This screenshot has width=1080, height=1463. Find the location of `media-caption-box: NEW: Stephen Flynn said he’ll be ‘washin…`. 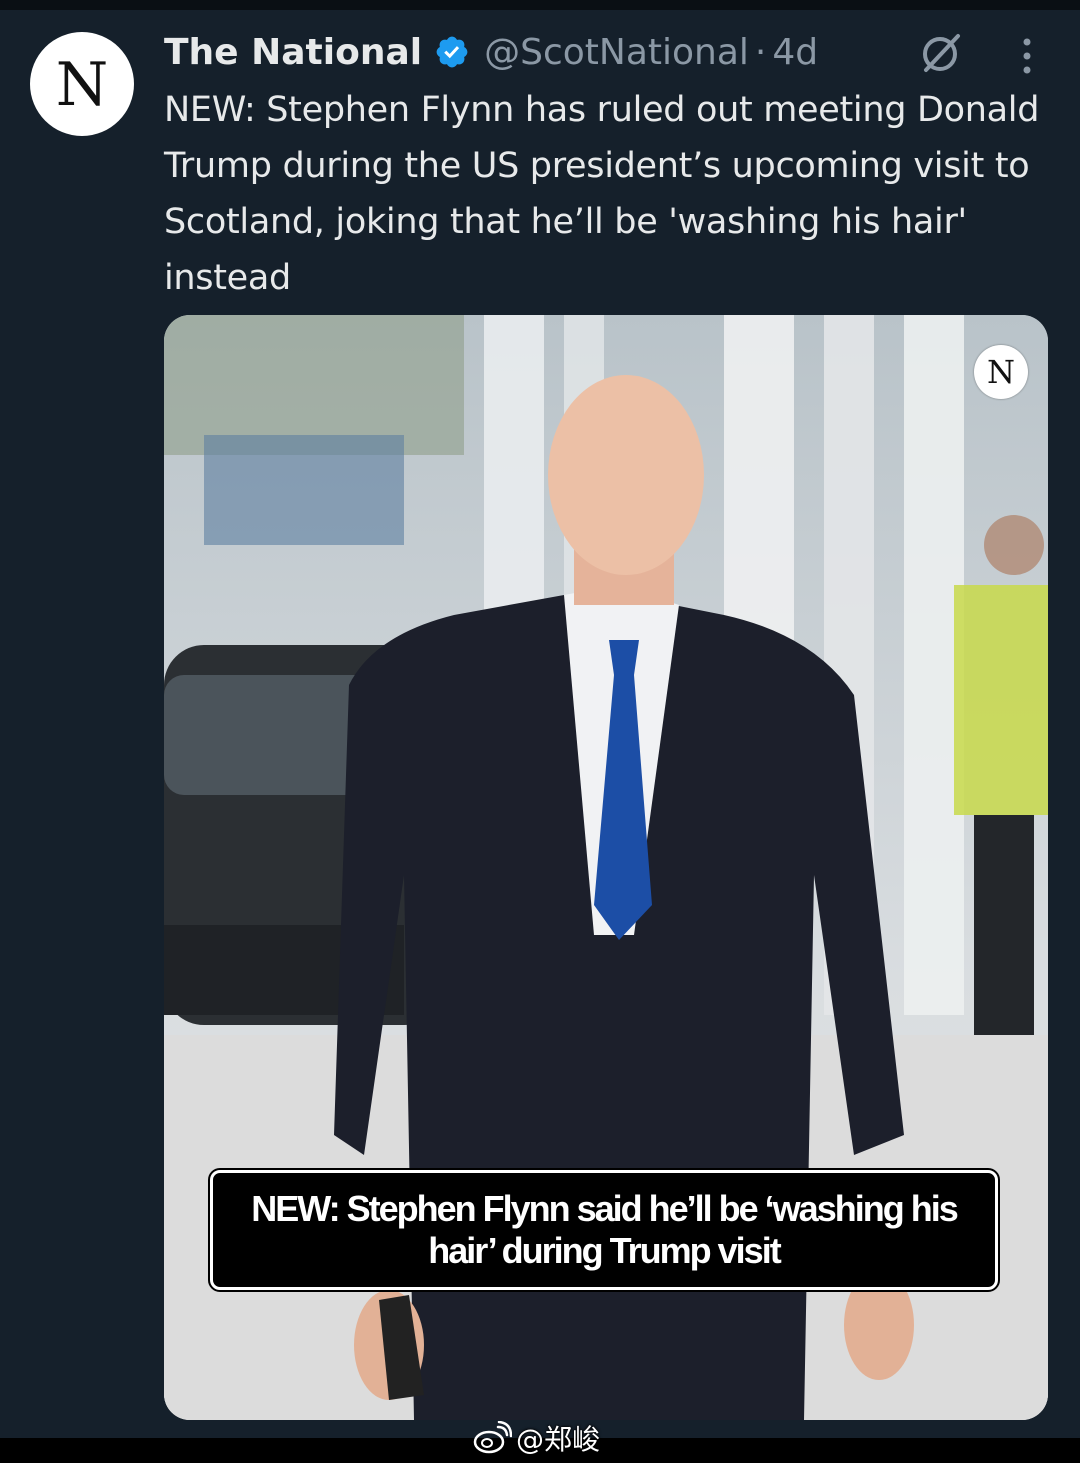

media-caption-box: NEW: Stephen Flynn said he’ll be ‘washin… is located at coordinates (604, 1230).